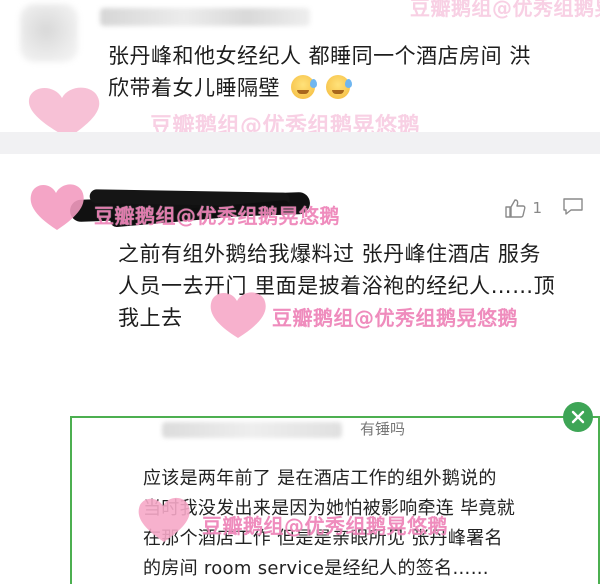 The width and height of the screenshot is (600, 584). What do you see at coordinates (337, 286) in the screenshot?
I see `reply-line2: 人员一去开门 里面是披着浴袍的经纪人……顶` at bounding box center [337, 286].